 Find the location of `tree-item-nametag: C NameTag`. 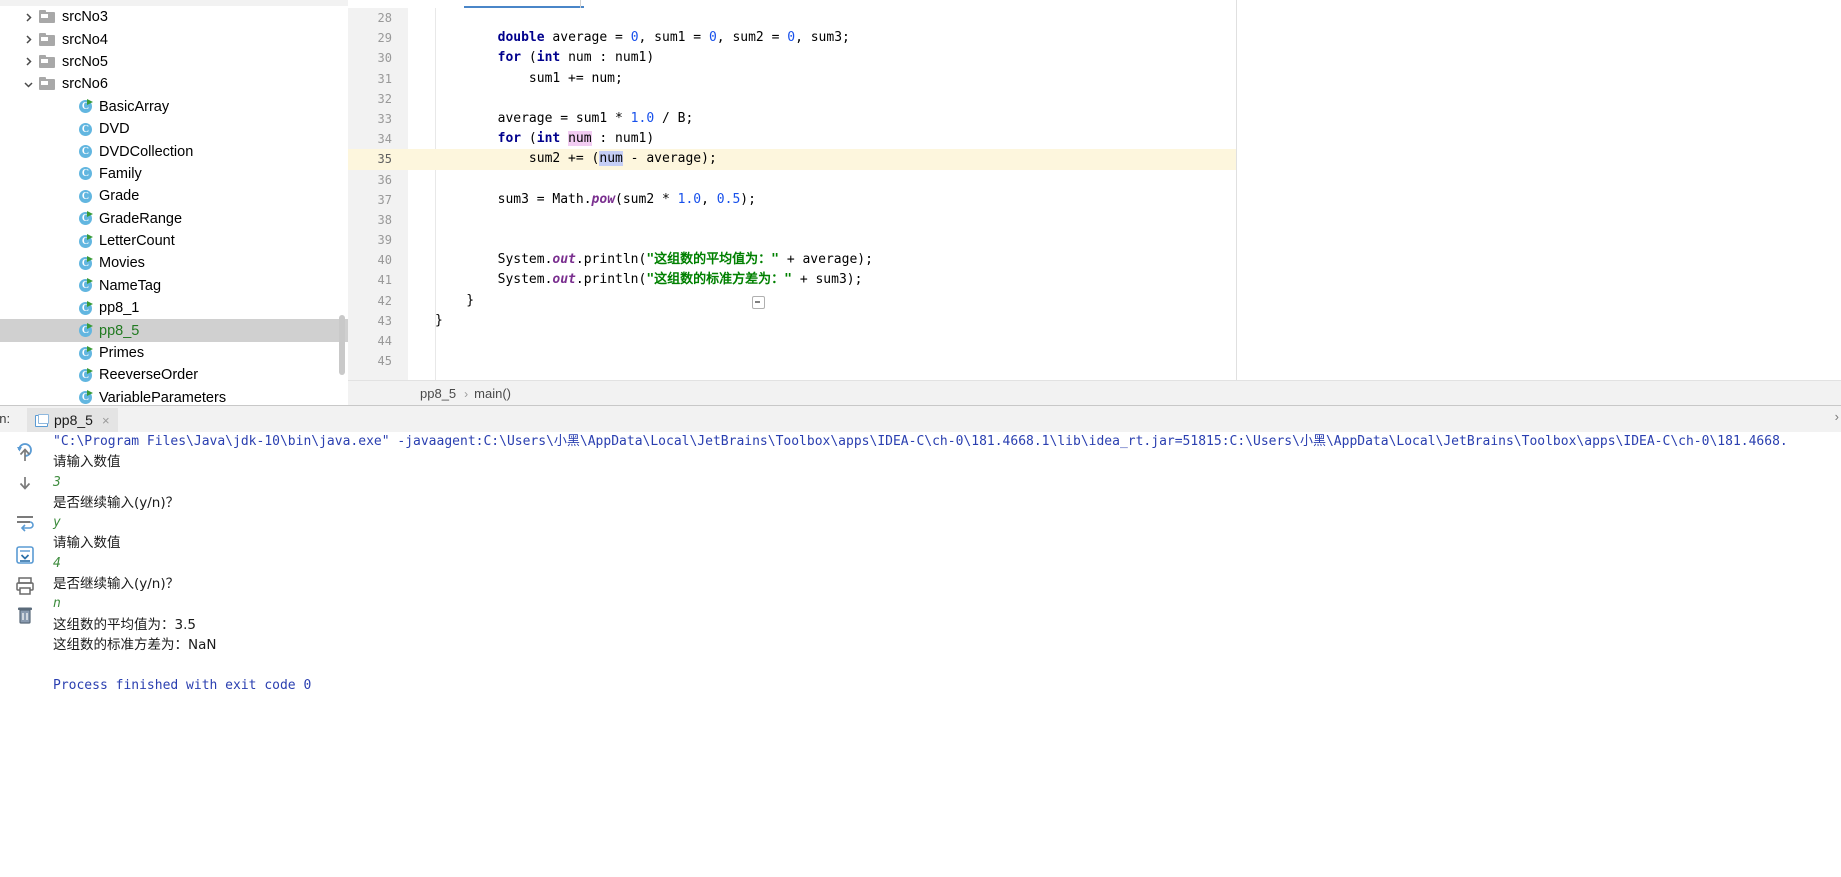

tree-item-nametag: C NameTag is located at coordinates (174, 286).